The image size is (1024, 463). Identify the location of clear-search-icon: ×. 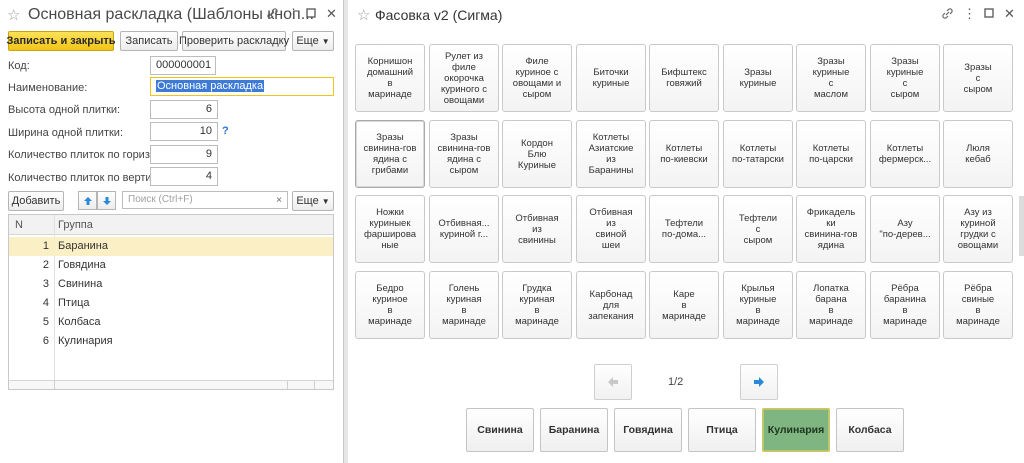
(279, 200).